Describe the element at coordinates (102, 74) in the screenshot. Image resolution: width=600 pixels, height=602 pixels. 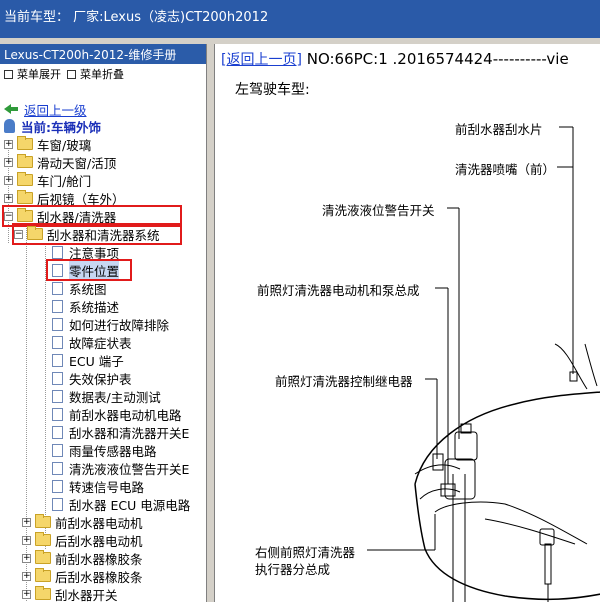
I see `collapse-menu-label: 菜单折叠` at that location.